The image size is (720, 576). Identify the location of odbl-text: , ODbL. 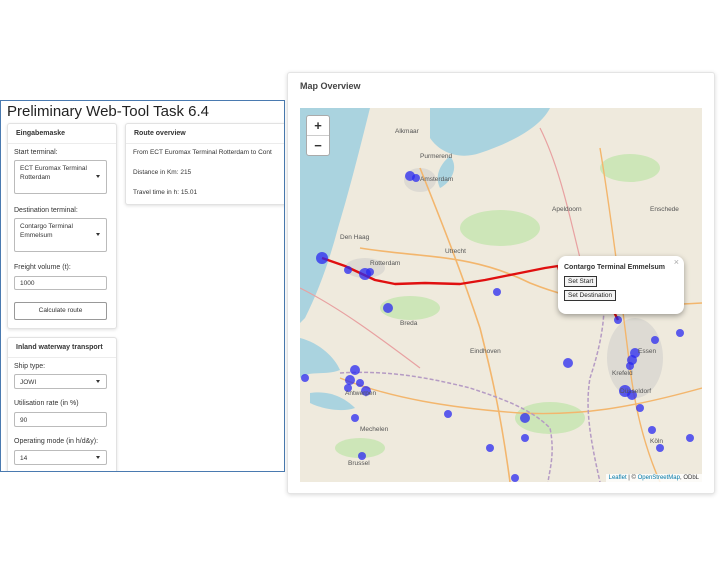
(689, 478).